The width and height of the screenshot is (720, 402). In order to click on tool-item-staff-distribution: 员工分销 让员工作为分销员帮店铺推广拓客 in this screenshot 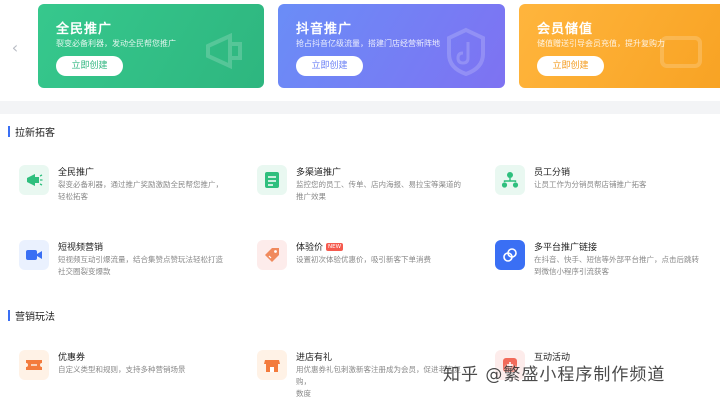, I will do `click(605, 187)`.